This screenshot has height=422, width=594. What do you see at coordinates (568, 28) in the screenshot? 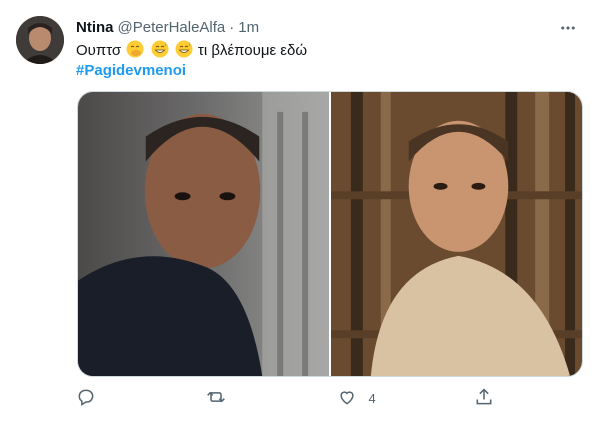
I see `more-options-icon` at bounding box center [568, 28].